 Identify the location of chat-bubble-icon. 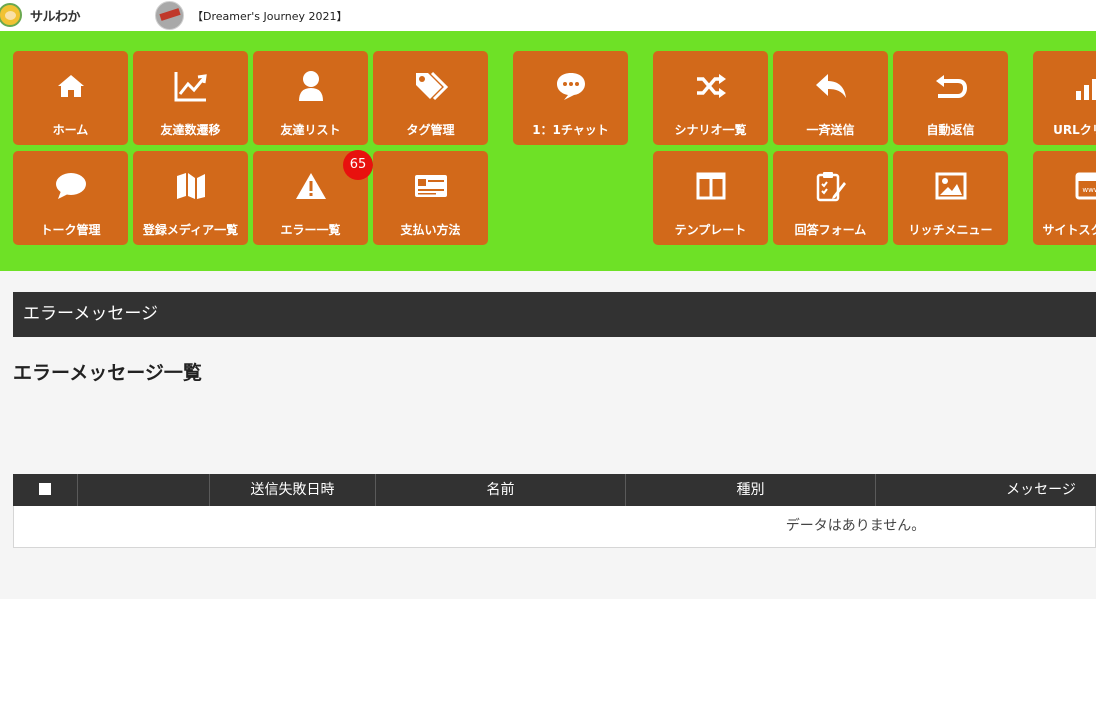
(570, 86).